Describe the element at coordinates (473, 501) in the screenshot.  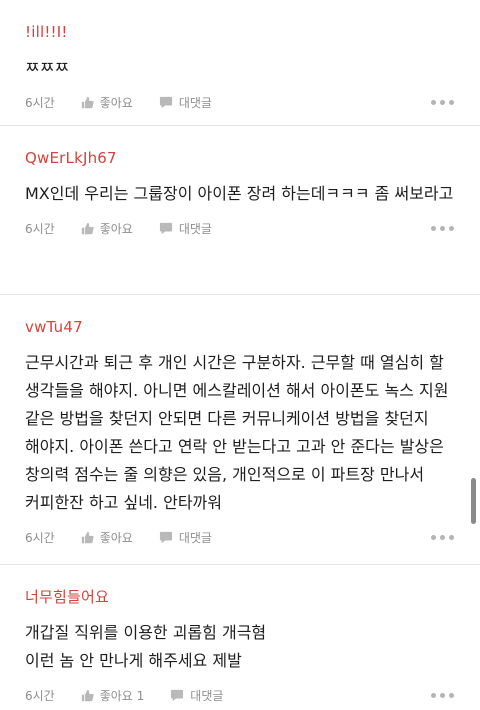
I see `scrollbar-thumb` at that location.